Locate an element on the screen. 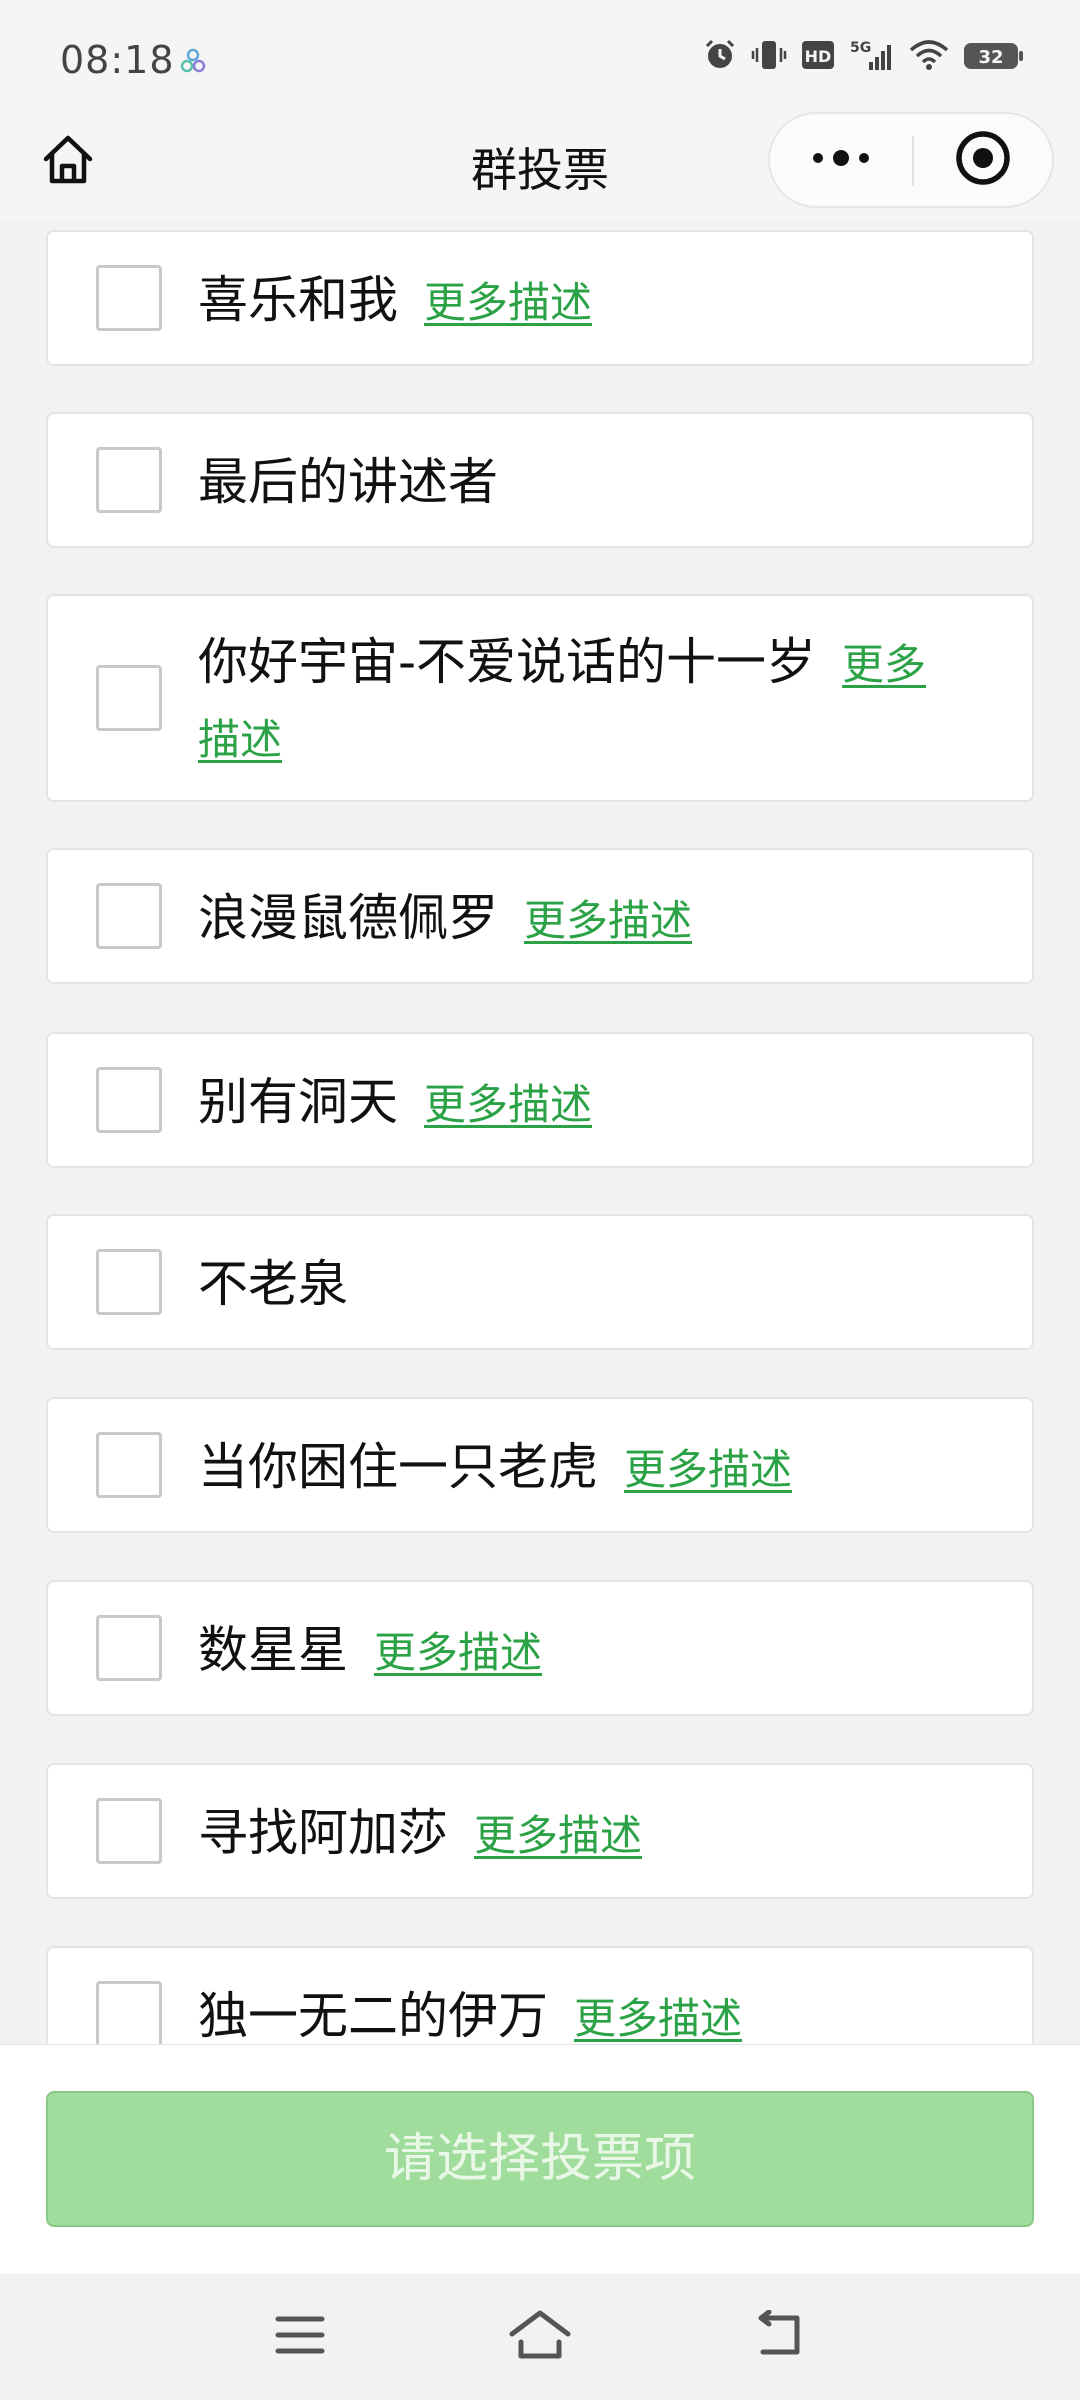 The image size is (1080, 2400). submit-area: 请选择投票项 is located at coordinates (540, 2159).